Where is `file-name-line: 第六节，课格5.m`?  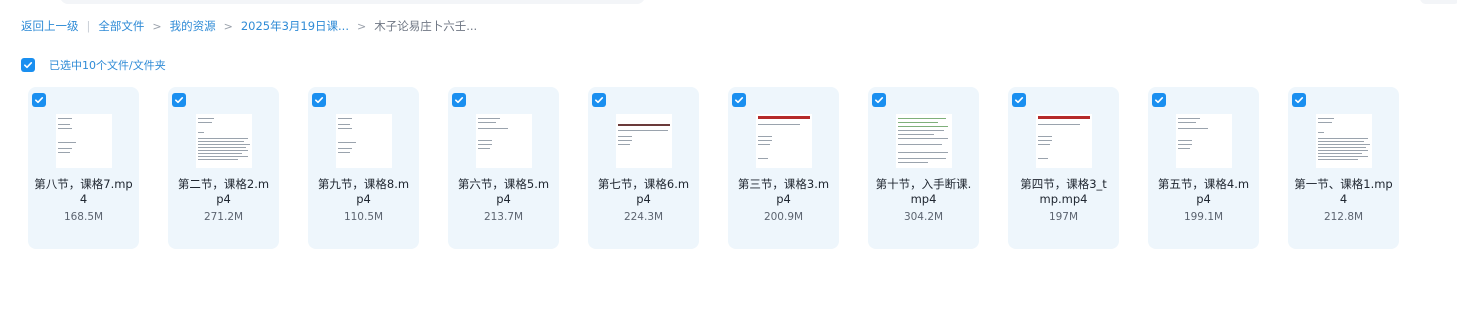 file-name-line: 第六节，课格5.m is located at coordinates (503, 184).